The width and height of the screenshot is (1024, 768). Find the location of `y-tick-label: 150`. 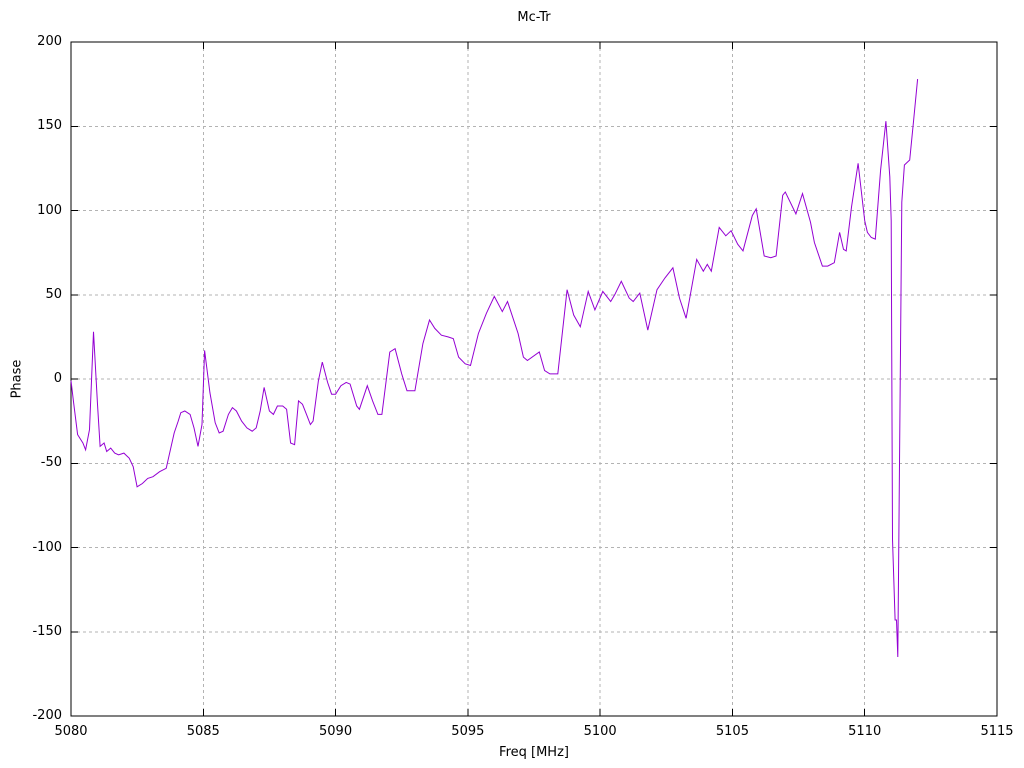

y-tick-label: 150 is located at coordinates (49, 126).